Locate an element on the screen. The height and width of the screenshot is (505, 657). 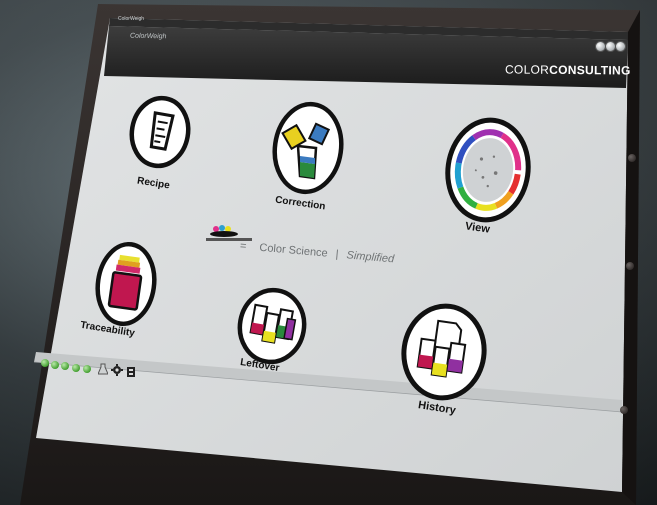
recipe-tile is located at coordinates (163, 133).